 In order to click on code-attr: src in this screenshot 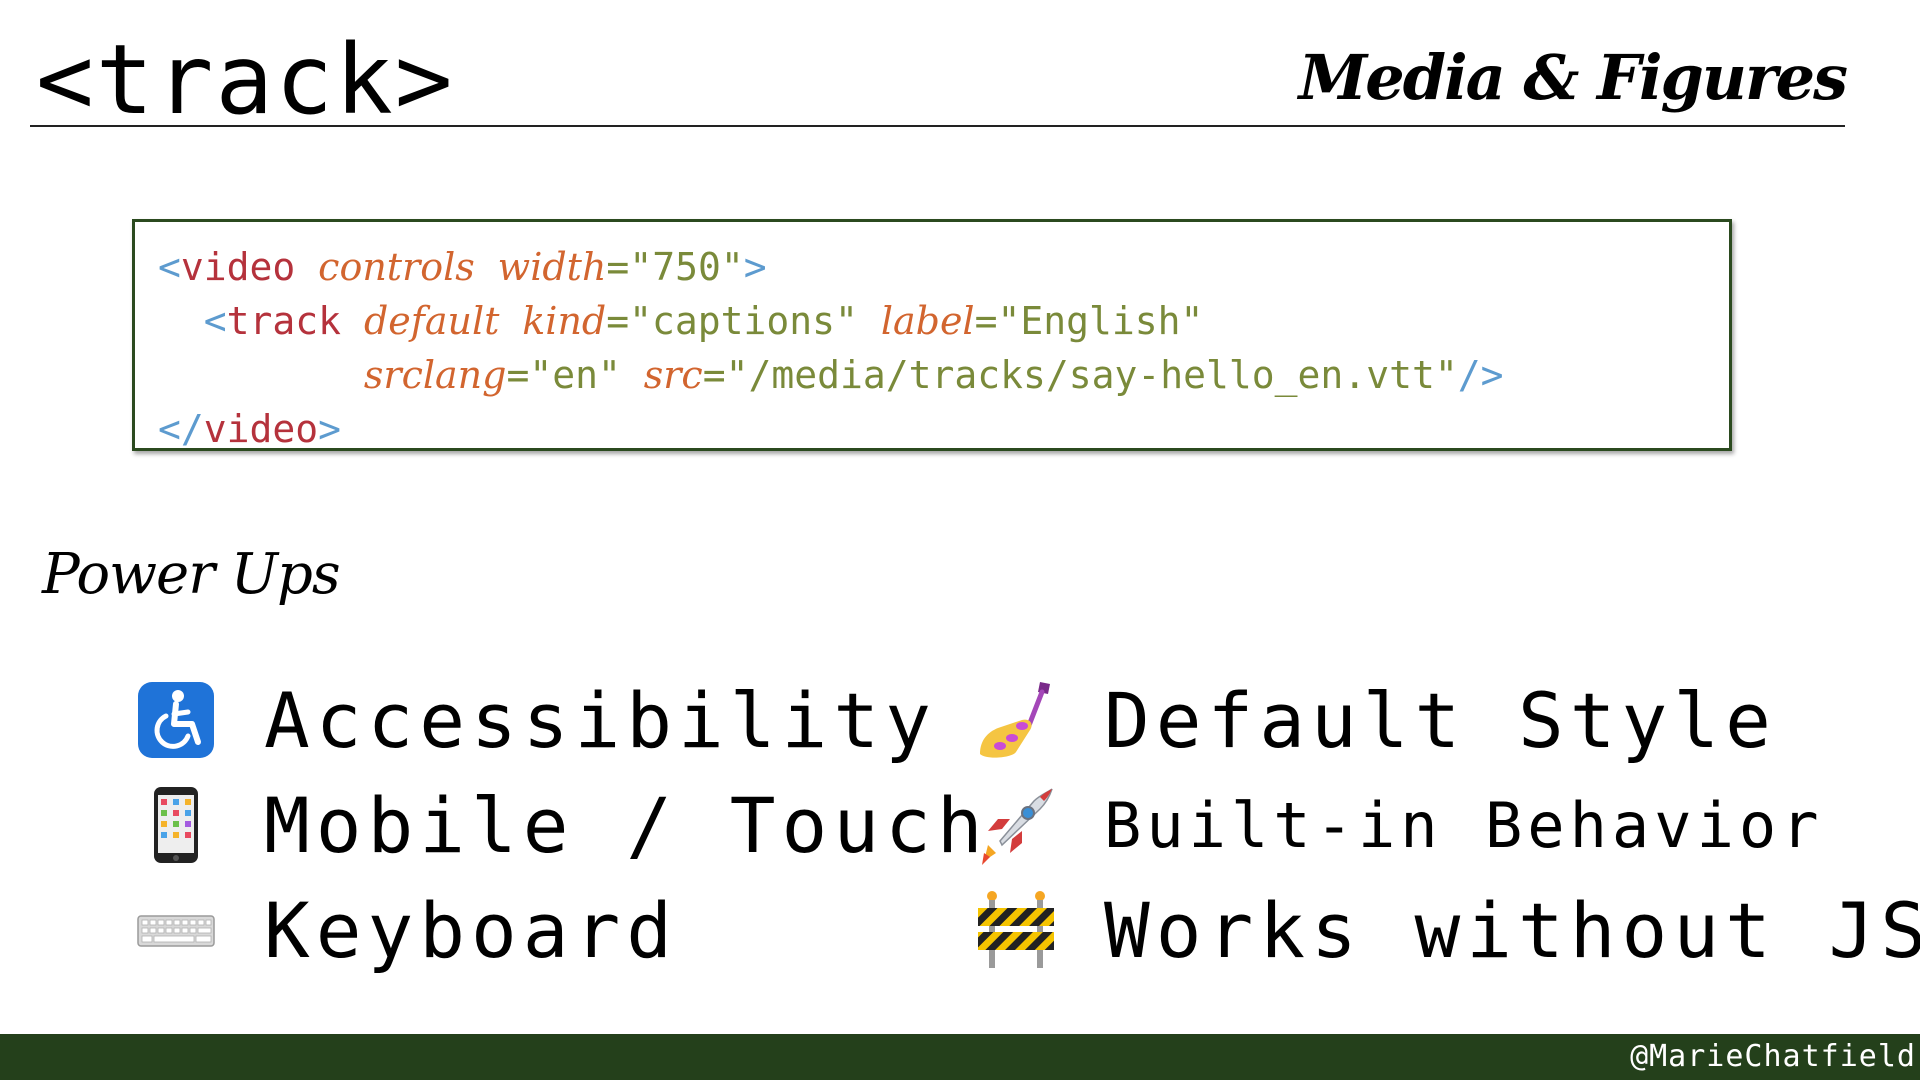, I will do `click(673, 375)`.